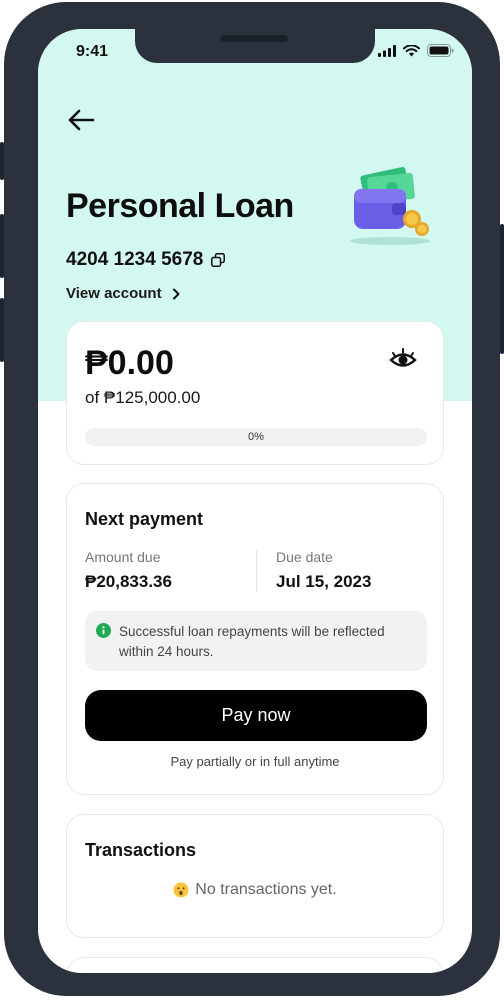 The image size is (504, 1000). What do you see at coordinates (387, 50) in the screenshot?
I see `signal-icon` at bounding box center [387, 50].